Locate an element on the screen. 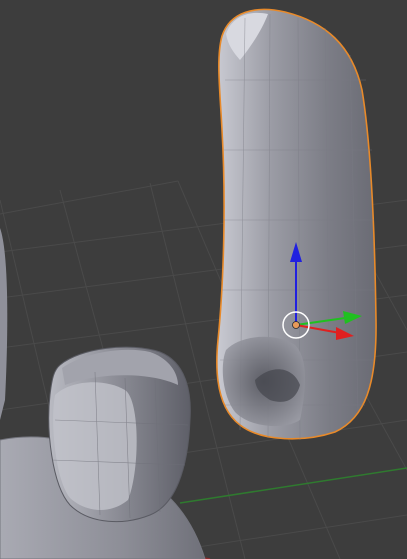 The width and height of the screenshot is (407, 559). y-axis-line is located at coordinates (293, 485).